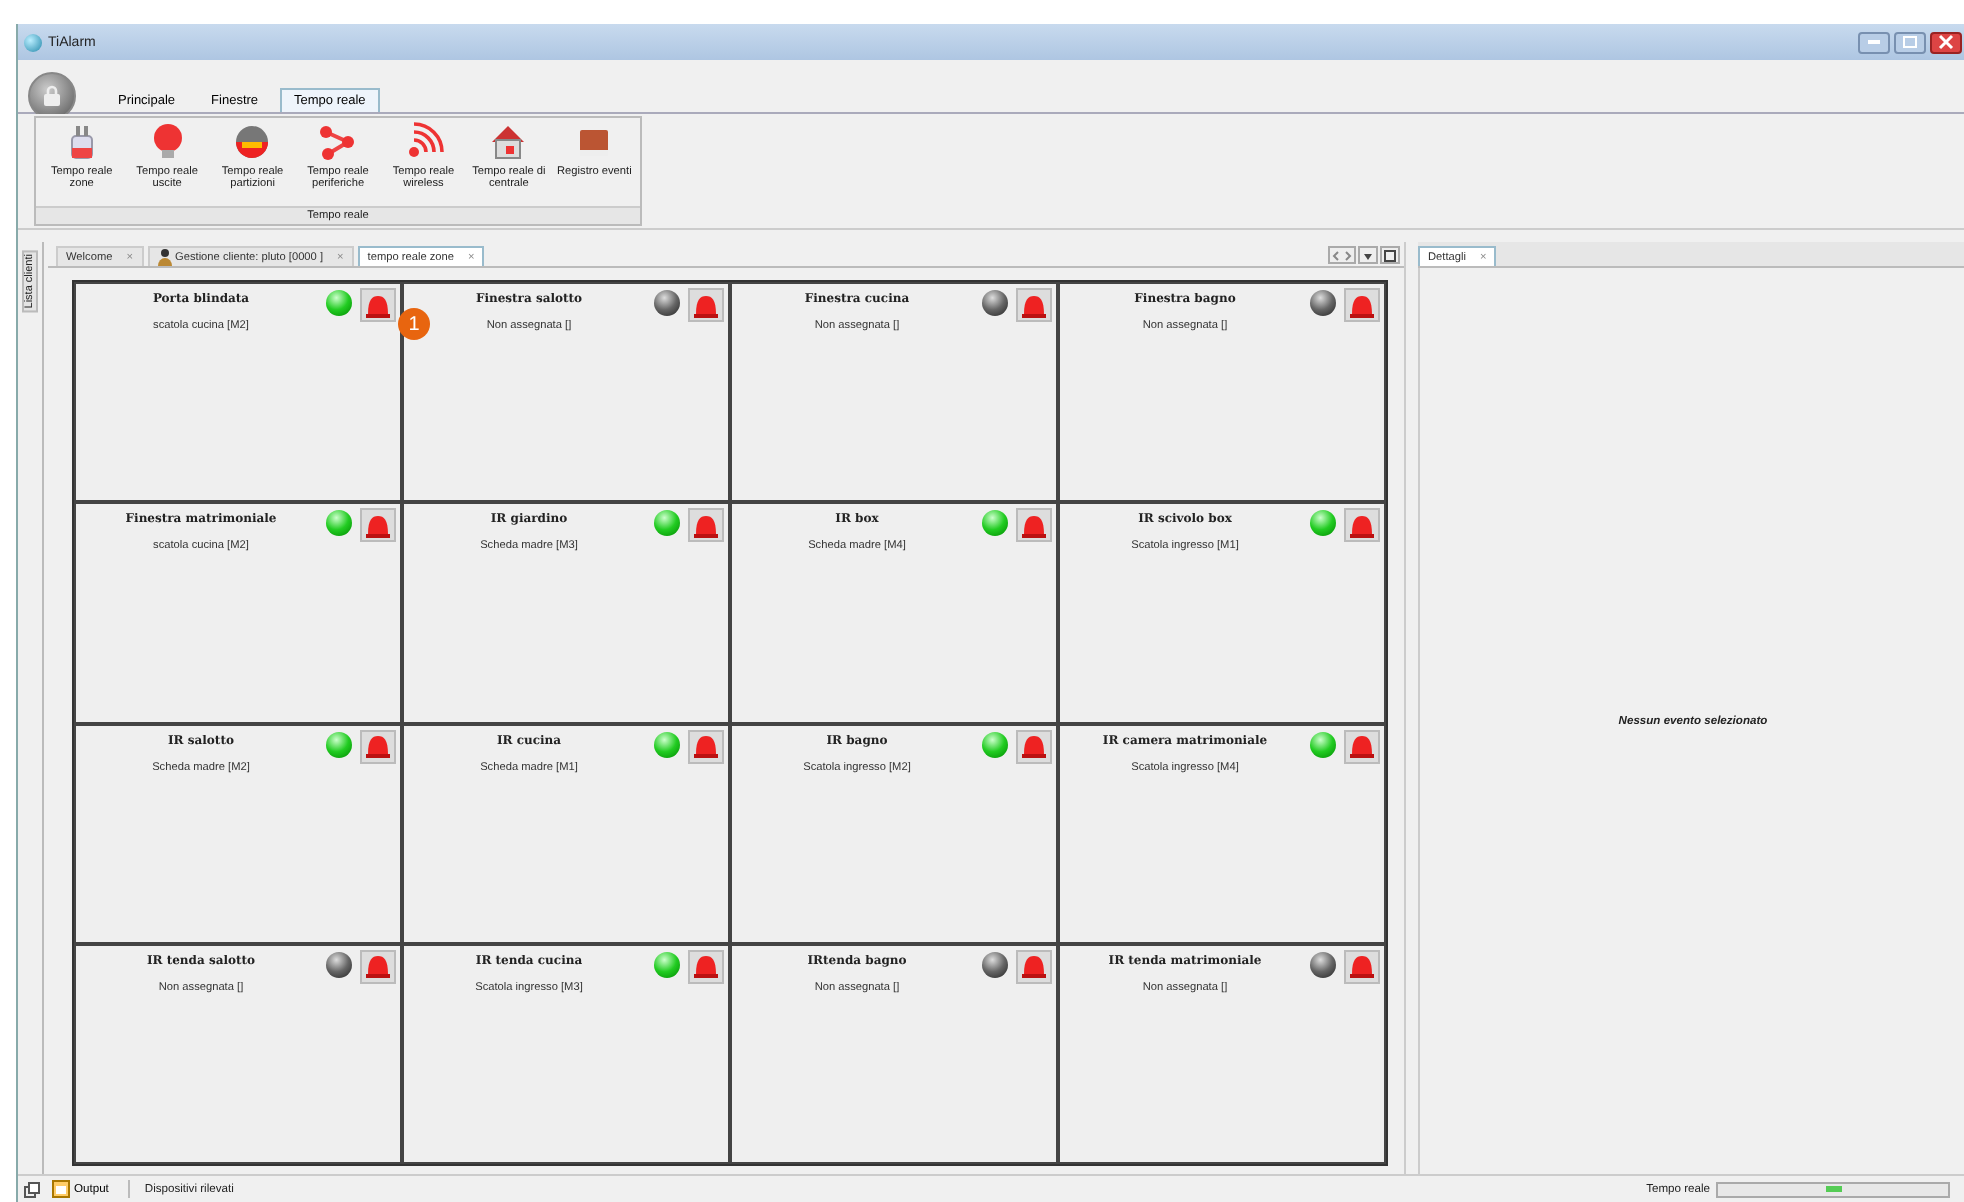  I want to click on network-icon, so click(338, 142).